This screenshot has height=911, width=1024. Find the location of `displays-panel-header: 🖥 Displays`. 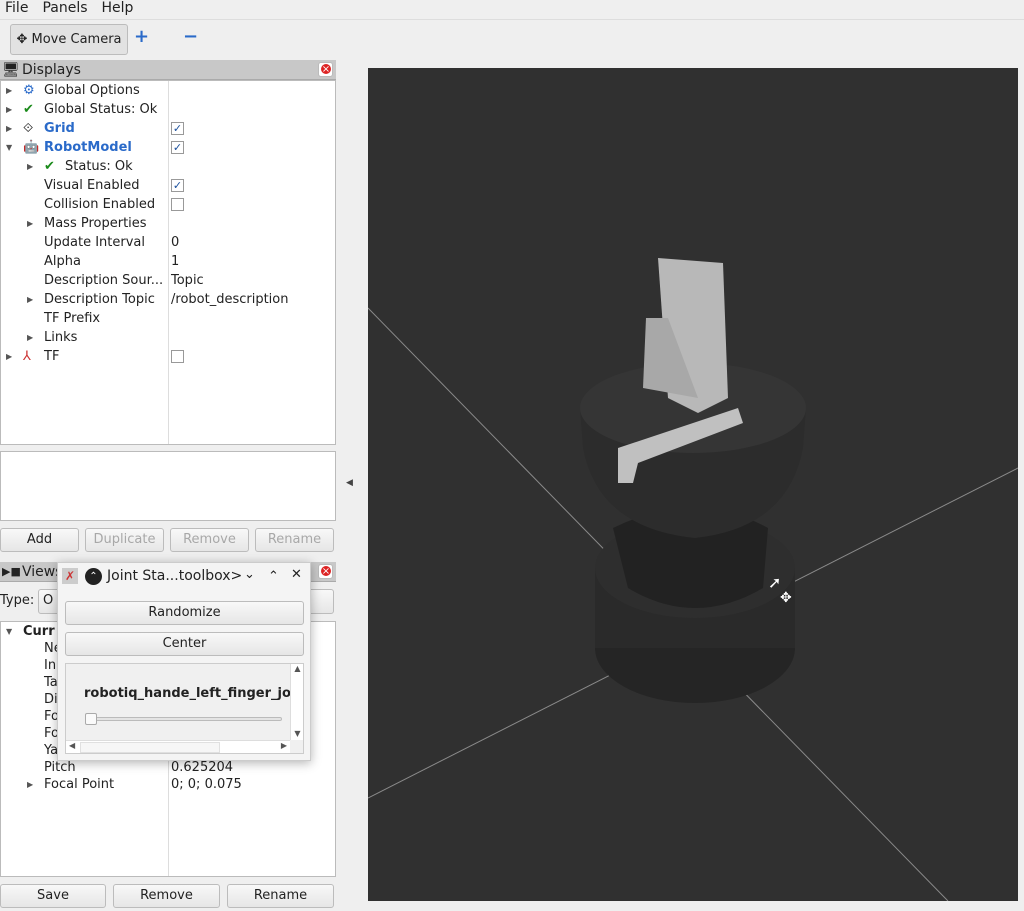

displays-panel-header: 🖥 Displays is located at coordinates (168, 70).